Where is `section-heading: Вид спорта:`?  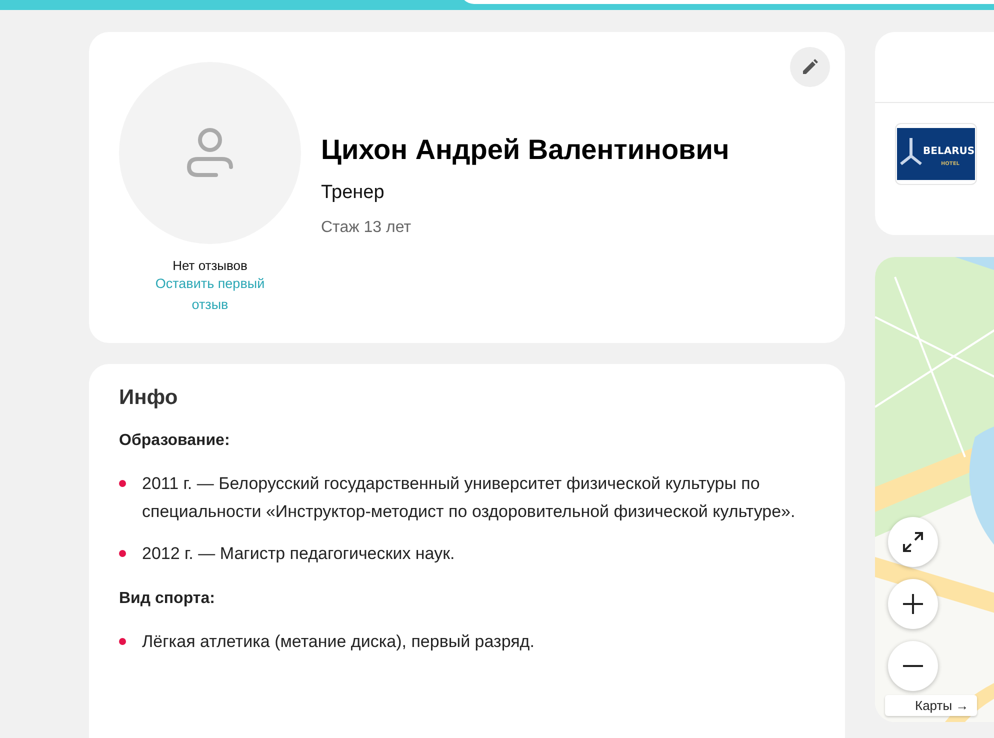
section-heading: Вид спорта: is located at coordinates (167, 599).